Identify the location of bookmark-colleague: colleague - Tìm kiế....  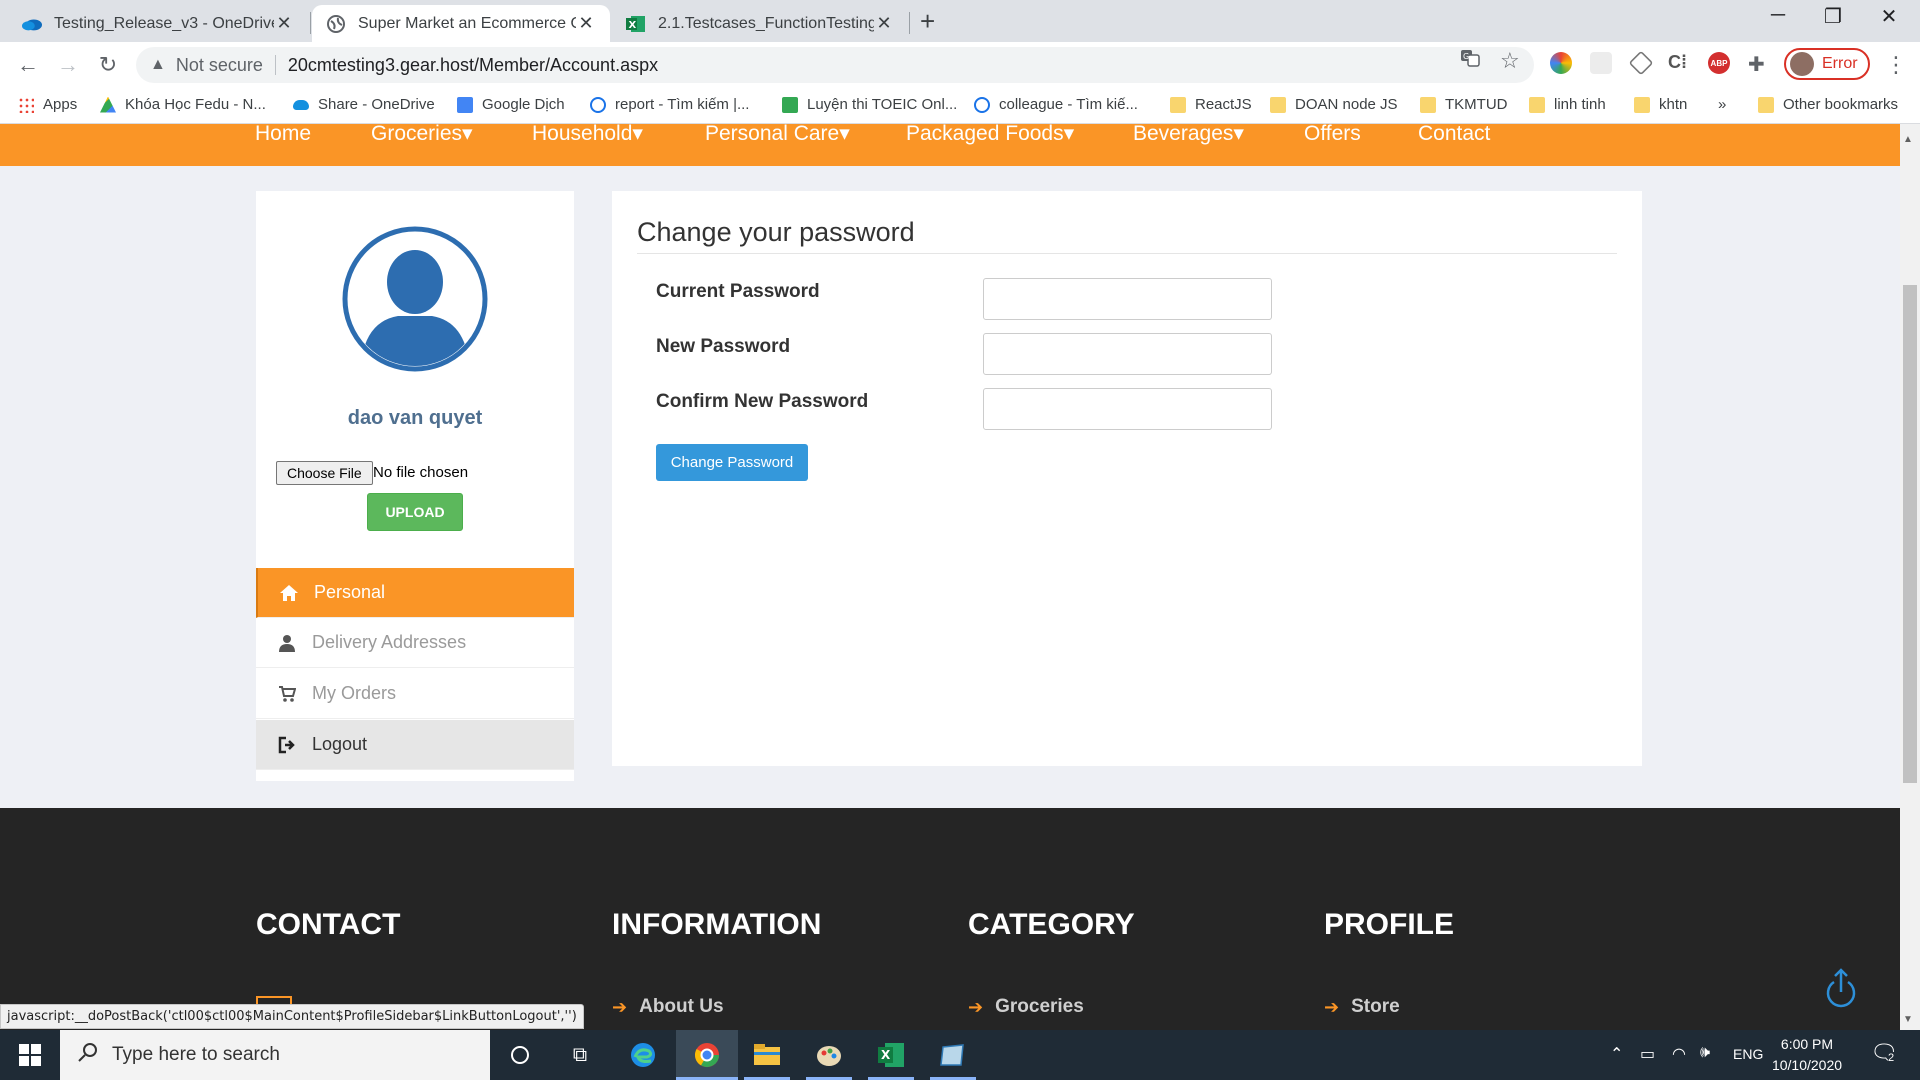
(1056, 104).